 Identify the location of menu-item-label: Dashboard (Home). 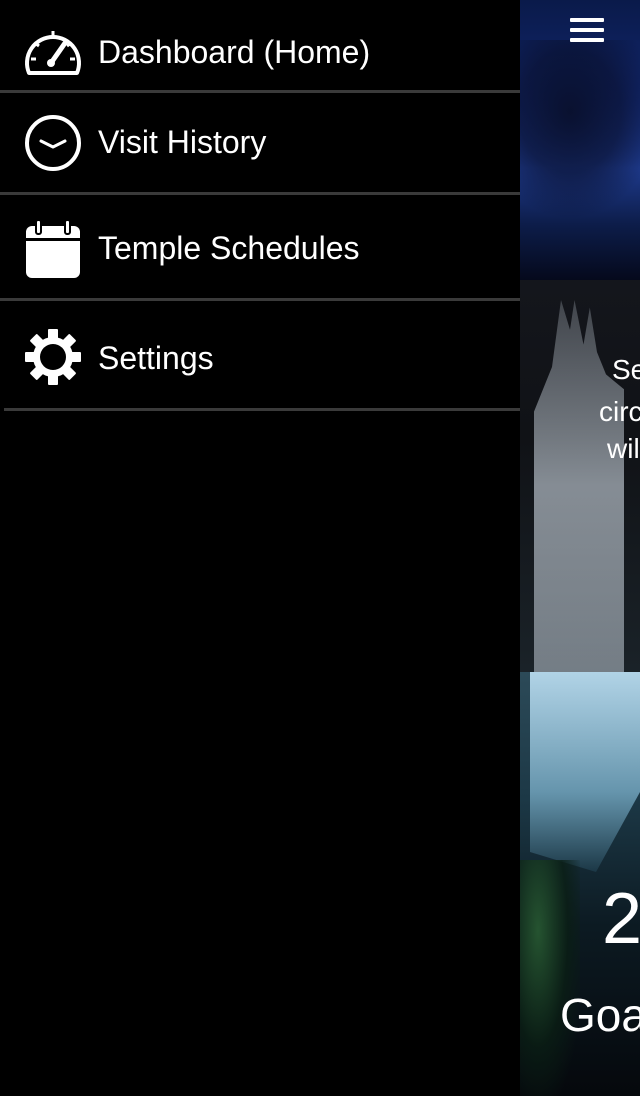
(234, 52).